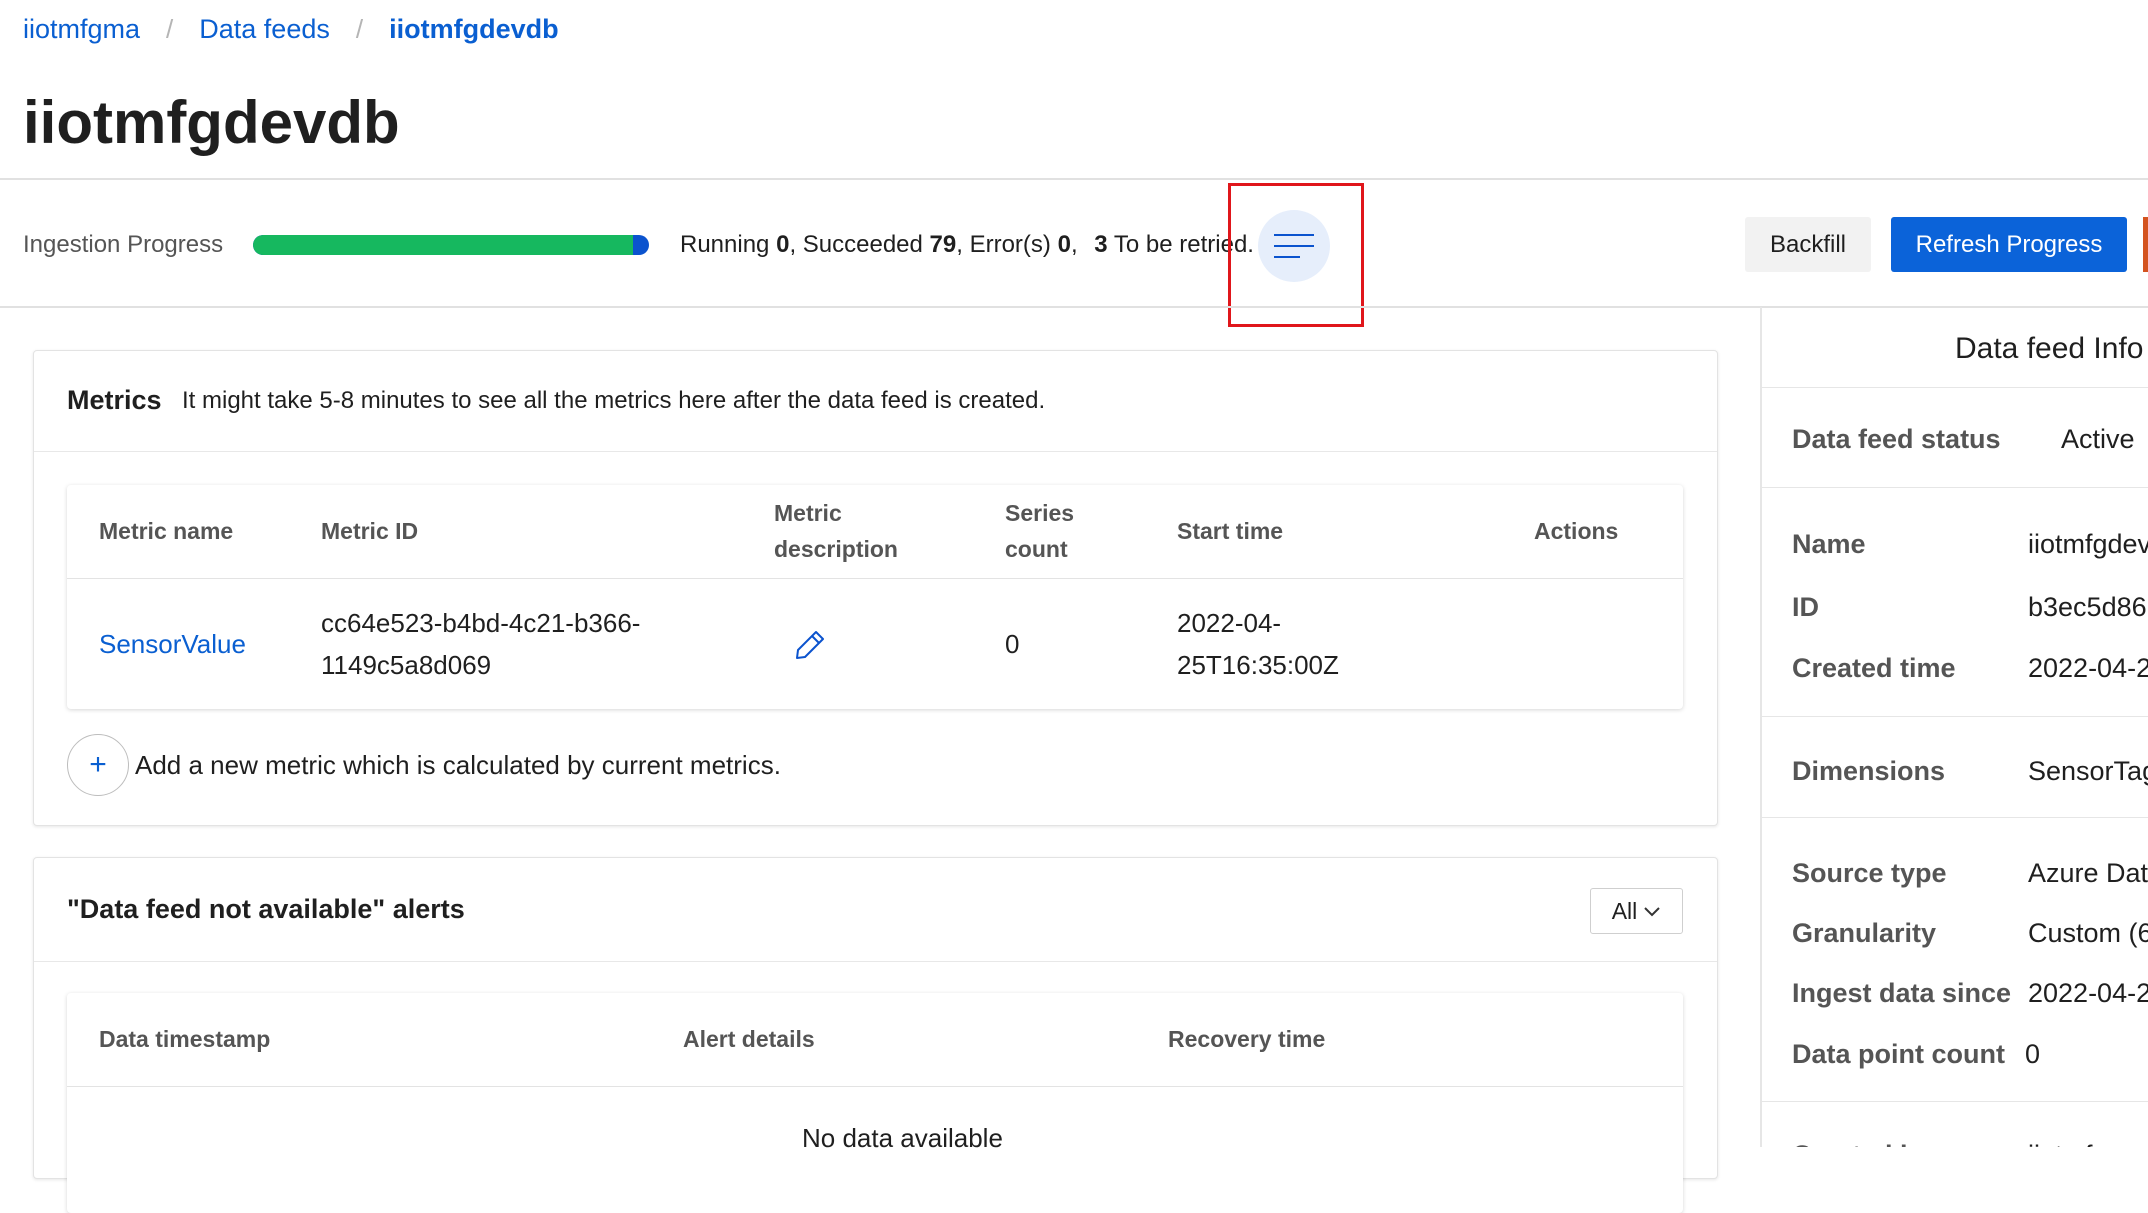 Image resolution: width=2148 pixels, height=1213 pixels. I want to click on errors-label: Error(s), so click(1010, 244).